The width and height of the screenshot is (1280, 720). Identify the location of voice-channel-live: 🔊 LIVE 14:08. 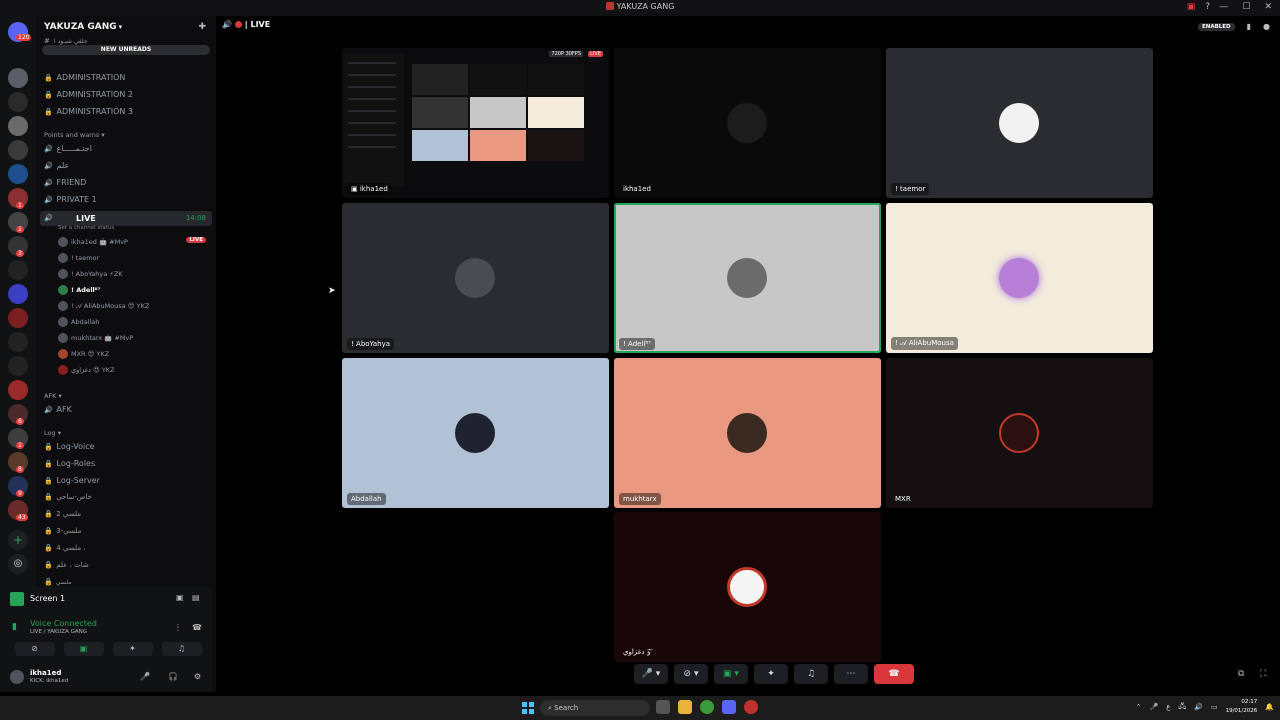
(126, 218).